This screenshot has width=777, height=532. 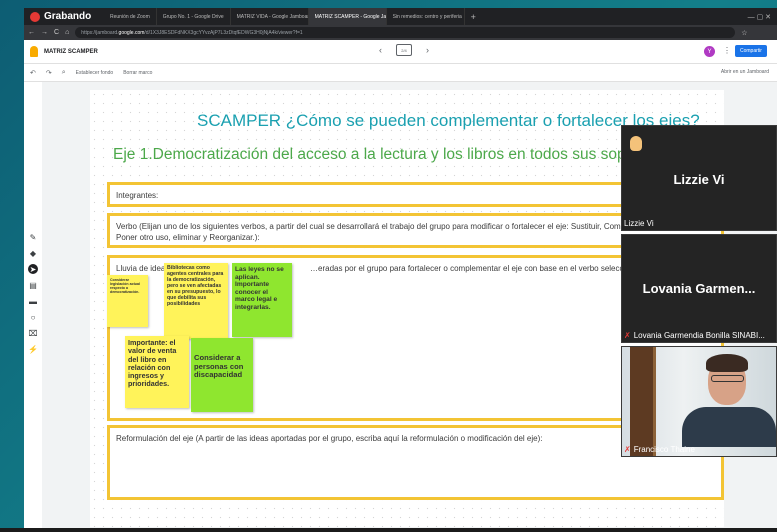 I want to click on participant-display-name: Lizzie Vi, so click(x=699, y=179).